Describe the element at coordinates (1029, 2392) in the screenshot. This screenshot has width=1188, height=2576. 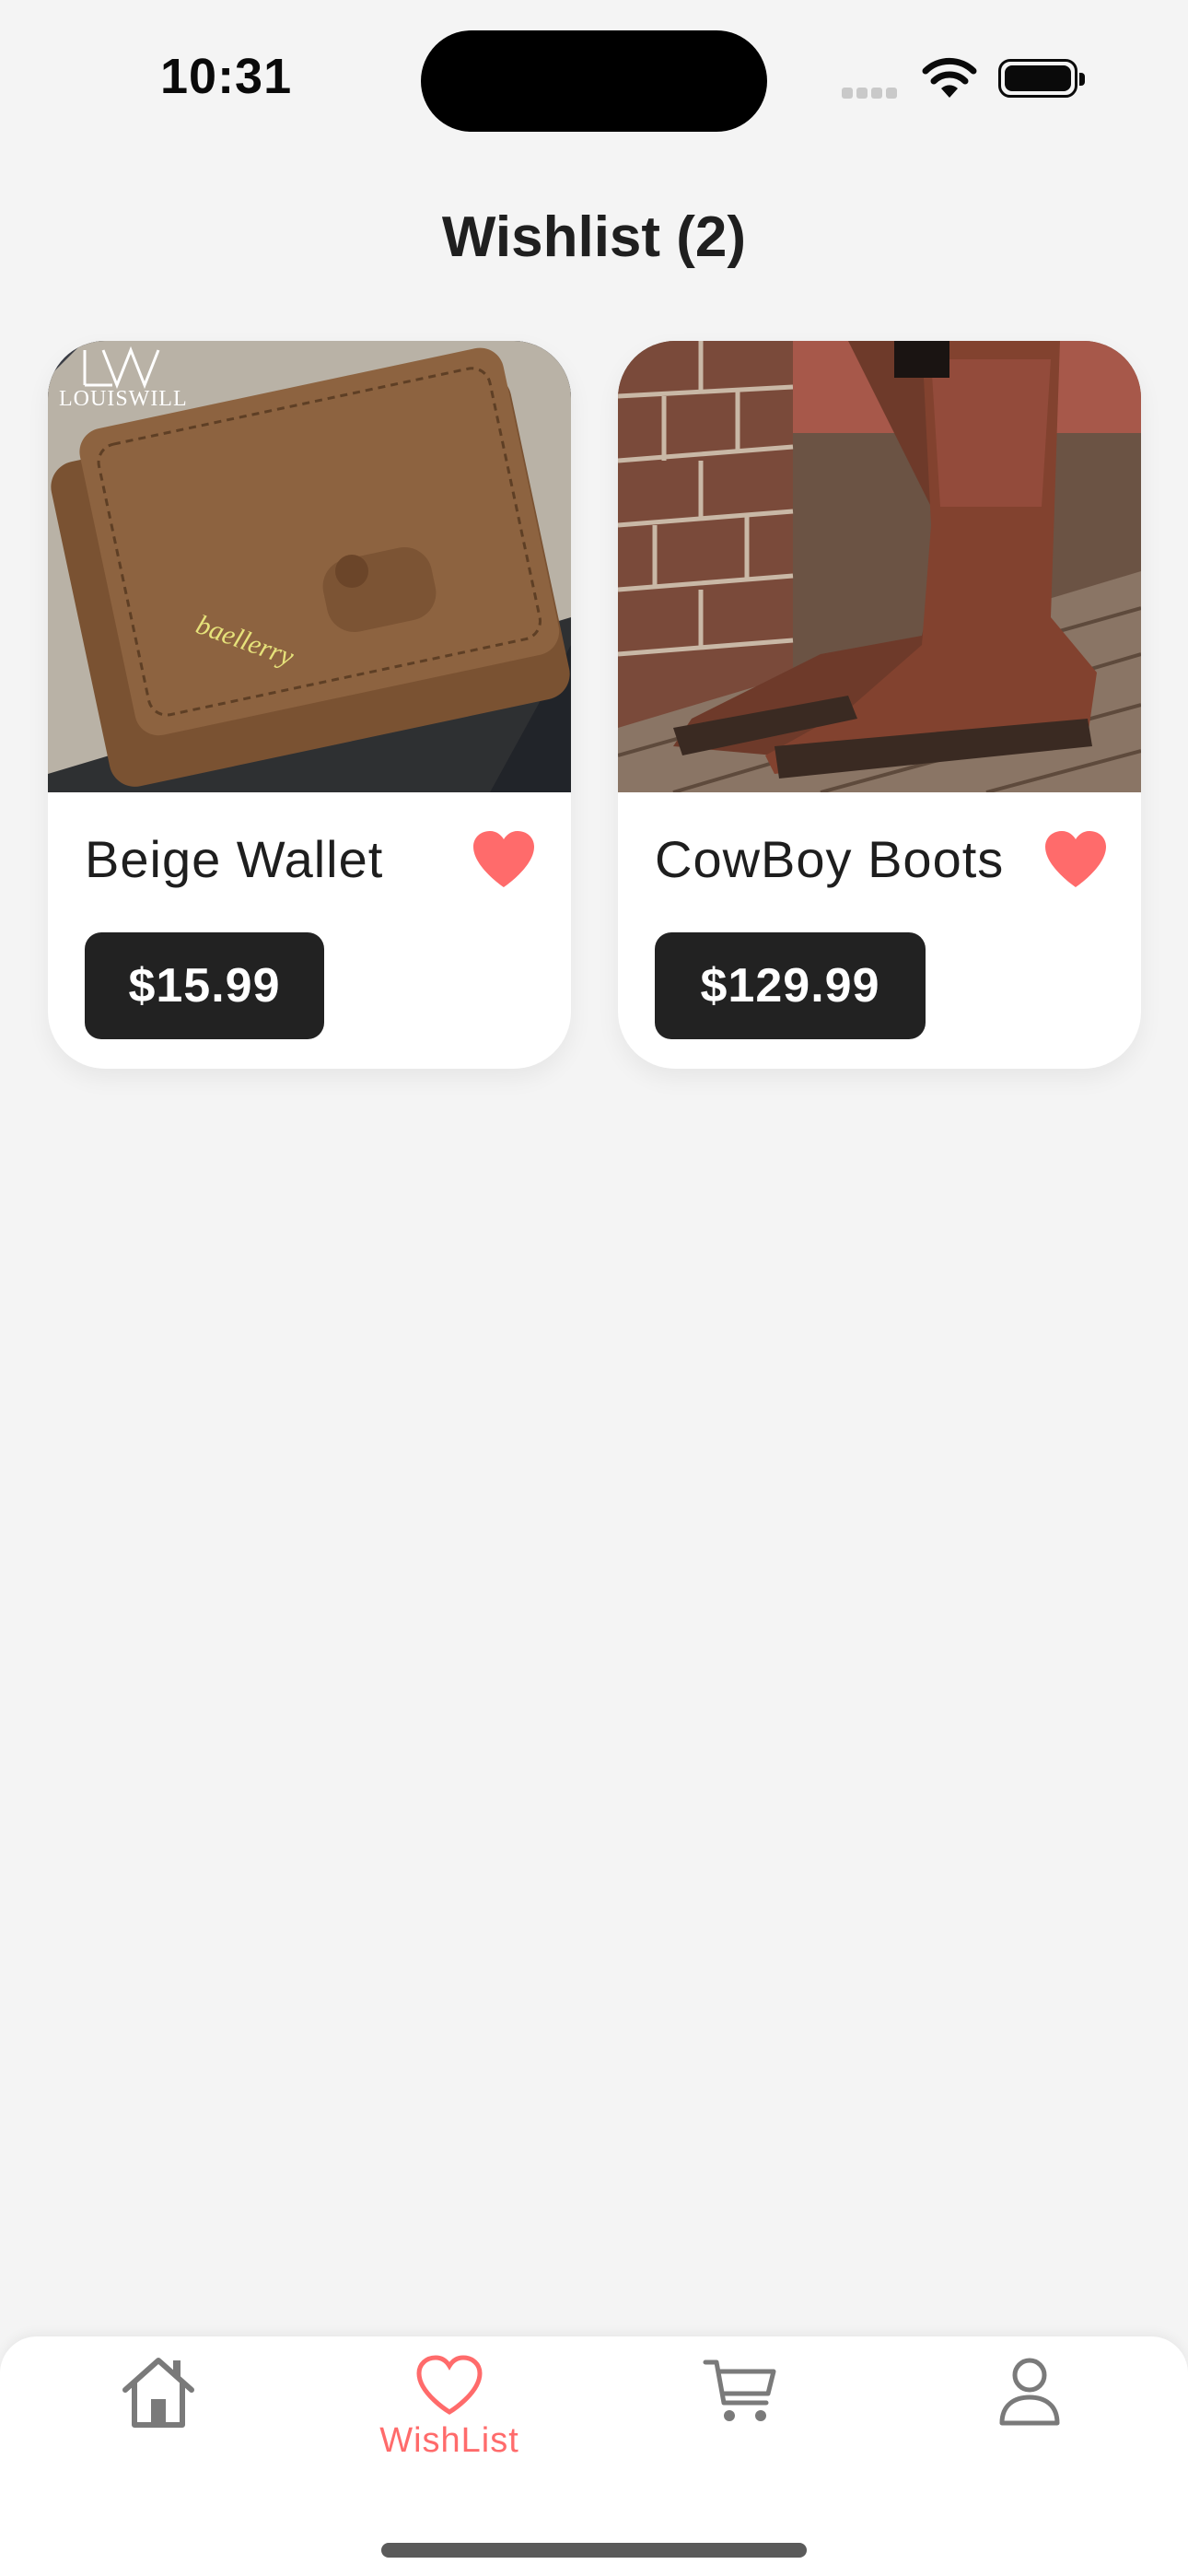
I see `profile-icon` at that location.